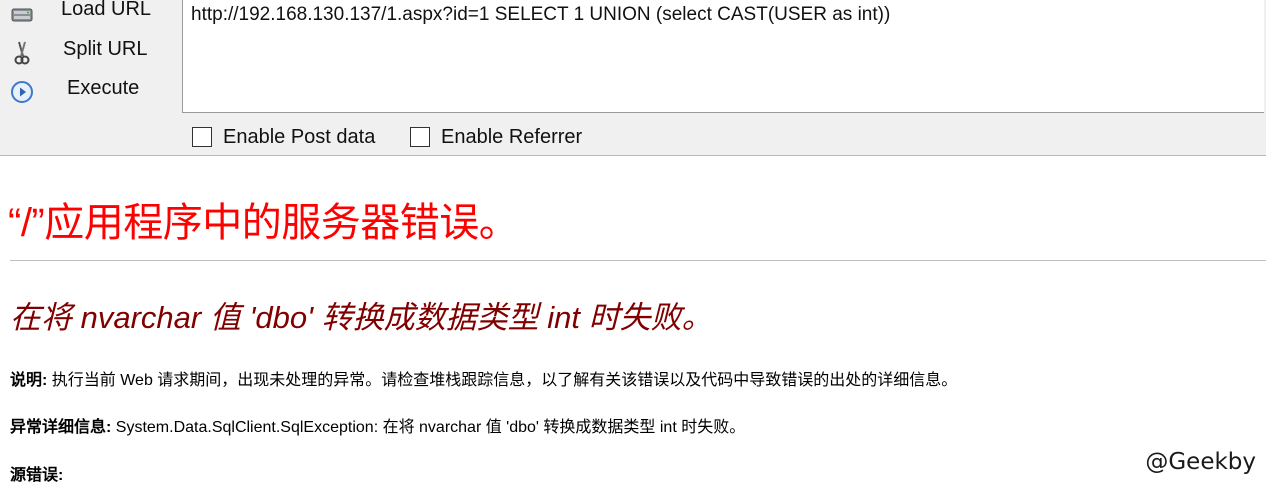 The width and height of the screenshot is (1266, 485). What do you see at coordinates (1200, 462) in the screenshot?
I see `watermark: @Geekby` at bounding box center [1200, 462].